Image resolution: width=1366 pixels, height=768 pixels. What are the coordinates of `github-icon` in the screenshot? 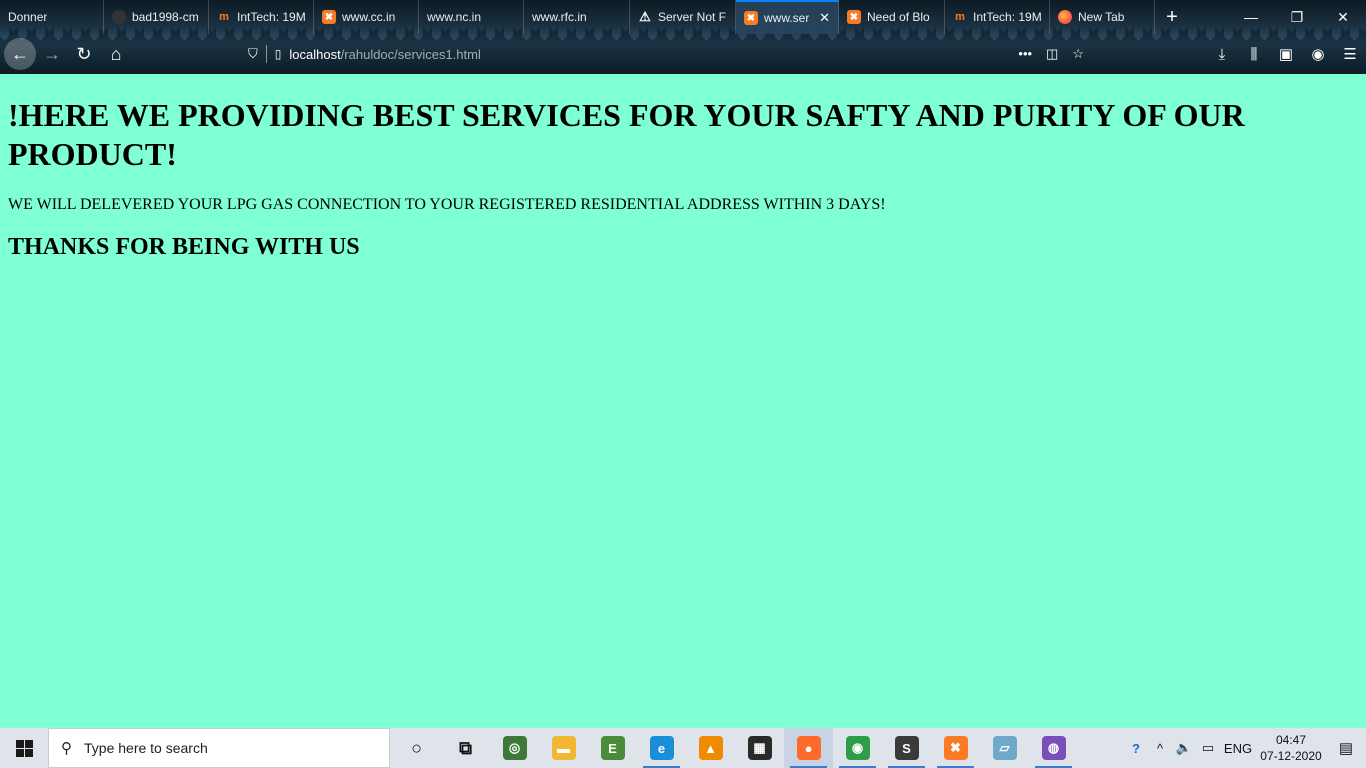 It's located at (119, 17).